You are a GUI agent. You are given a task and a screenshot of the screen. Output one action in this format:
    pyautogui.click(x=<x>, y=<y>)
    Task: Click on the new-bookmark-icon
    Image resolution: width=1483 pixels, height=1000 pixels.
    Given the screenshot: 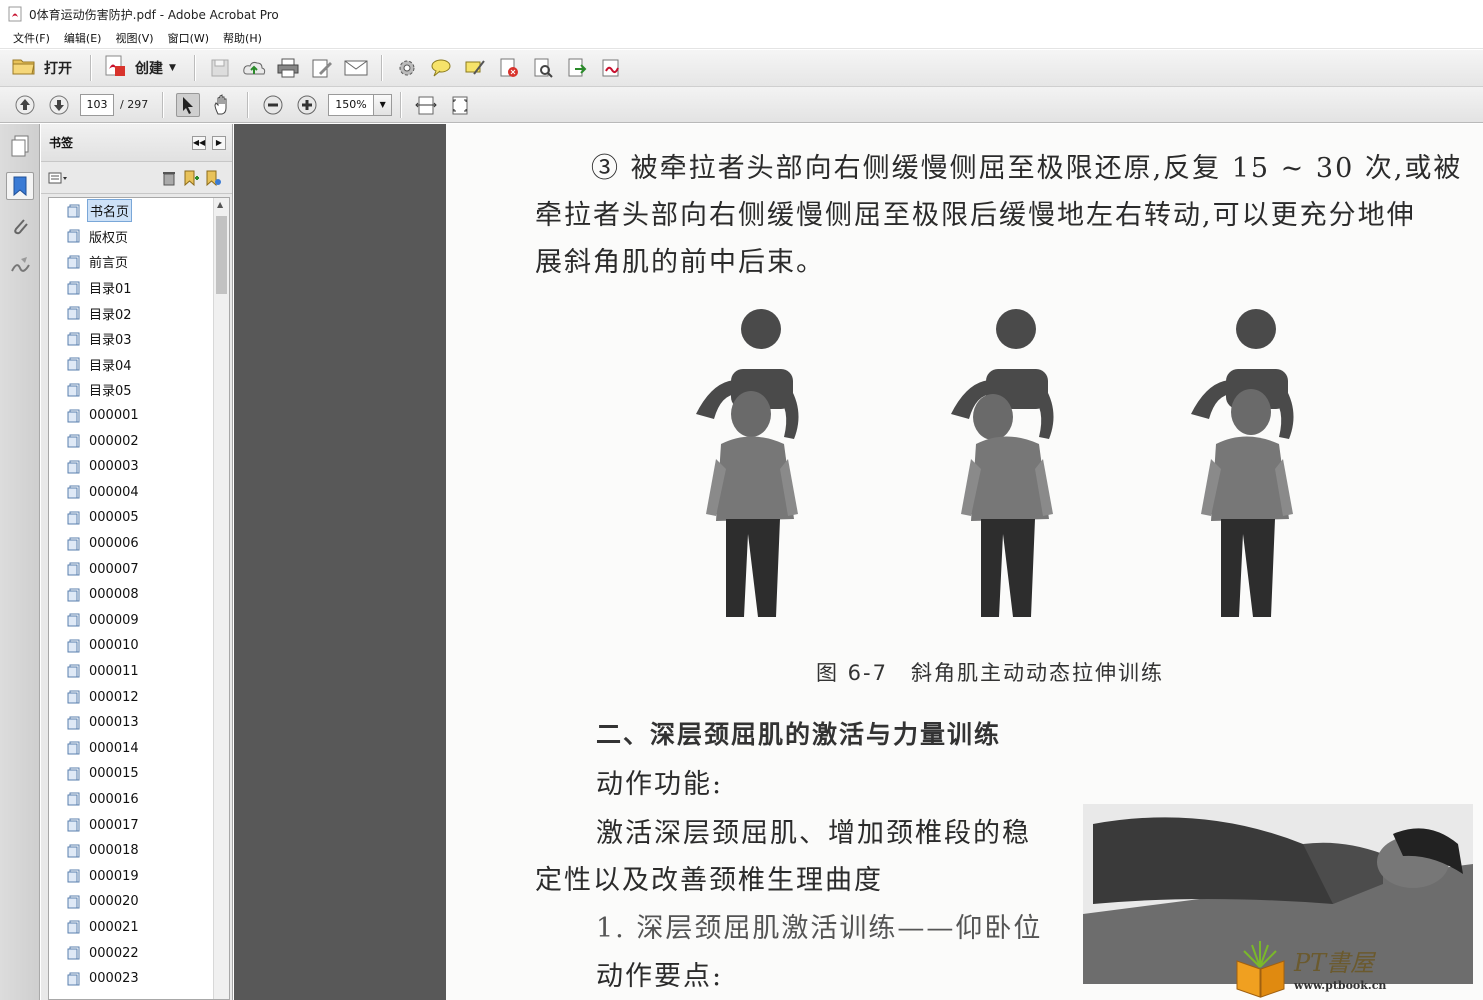 What is the action you would take?
    pyautogui.click(x=191, y=178)
    